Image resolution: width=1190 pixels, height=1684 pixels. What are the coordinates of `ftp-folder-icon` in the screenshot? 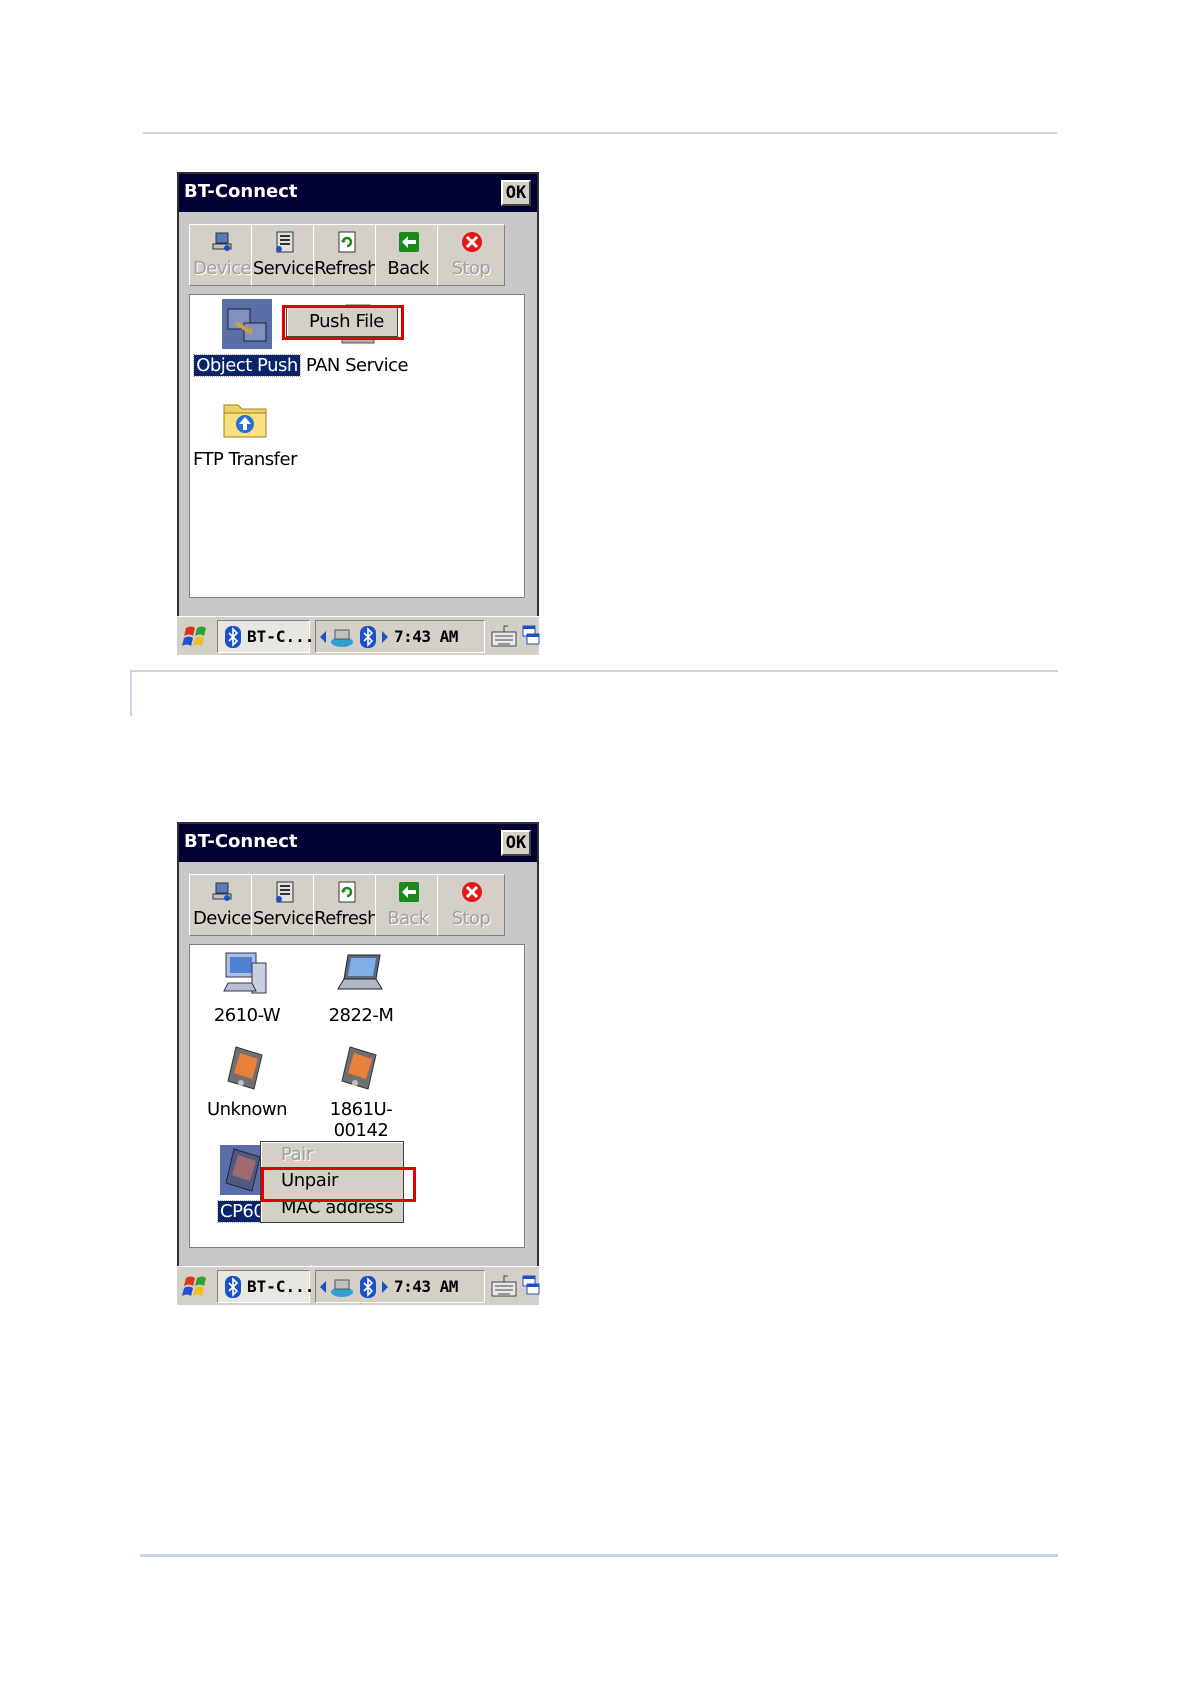 It's located at (245, 421).